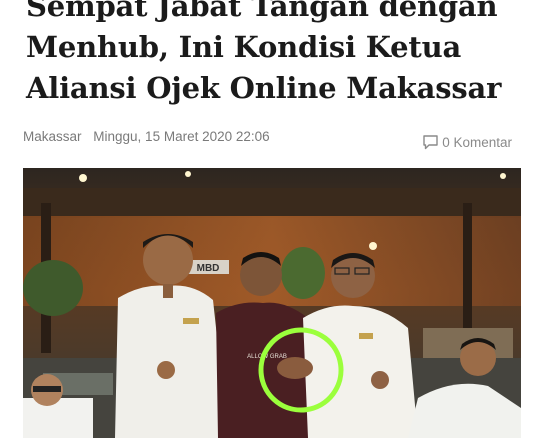  Describe the element at coordinates (208, 268) in the screenshot. I see `background-sign: MBD` at that location.